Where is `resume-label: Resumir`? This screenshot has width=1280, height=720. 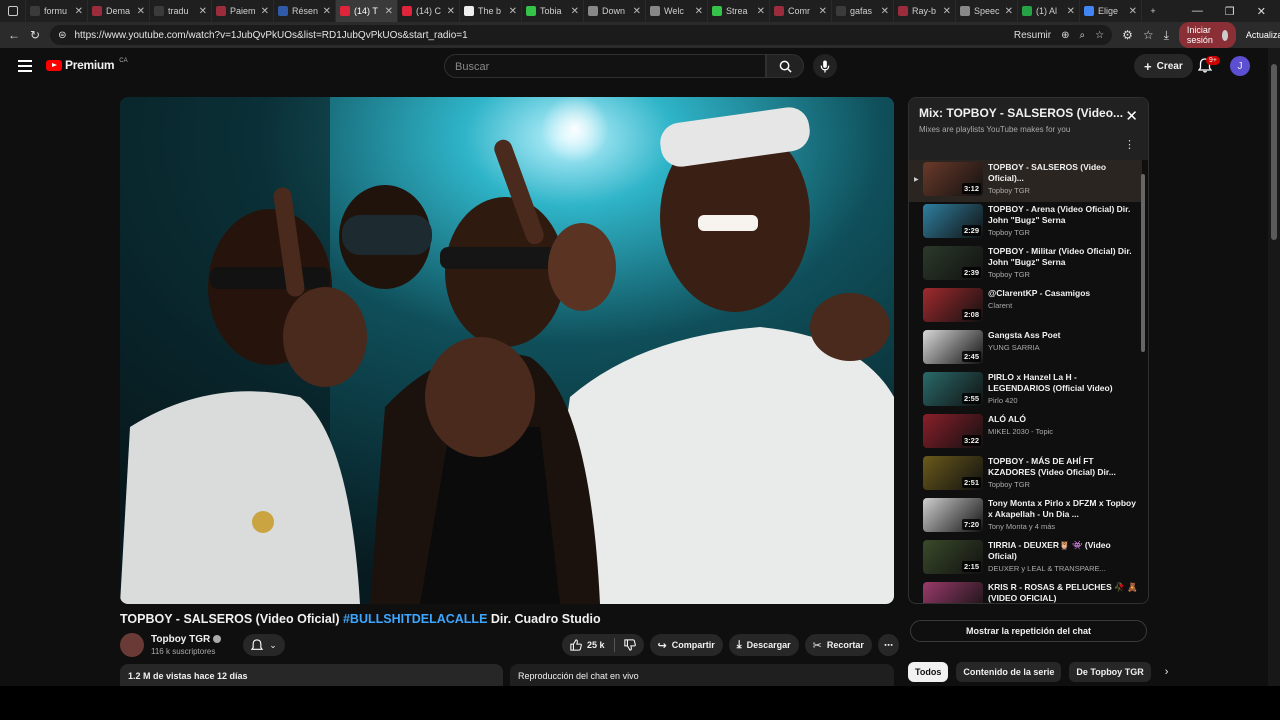 resume-label: Resumir is located at coordinates (1032, 35).